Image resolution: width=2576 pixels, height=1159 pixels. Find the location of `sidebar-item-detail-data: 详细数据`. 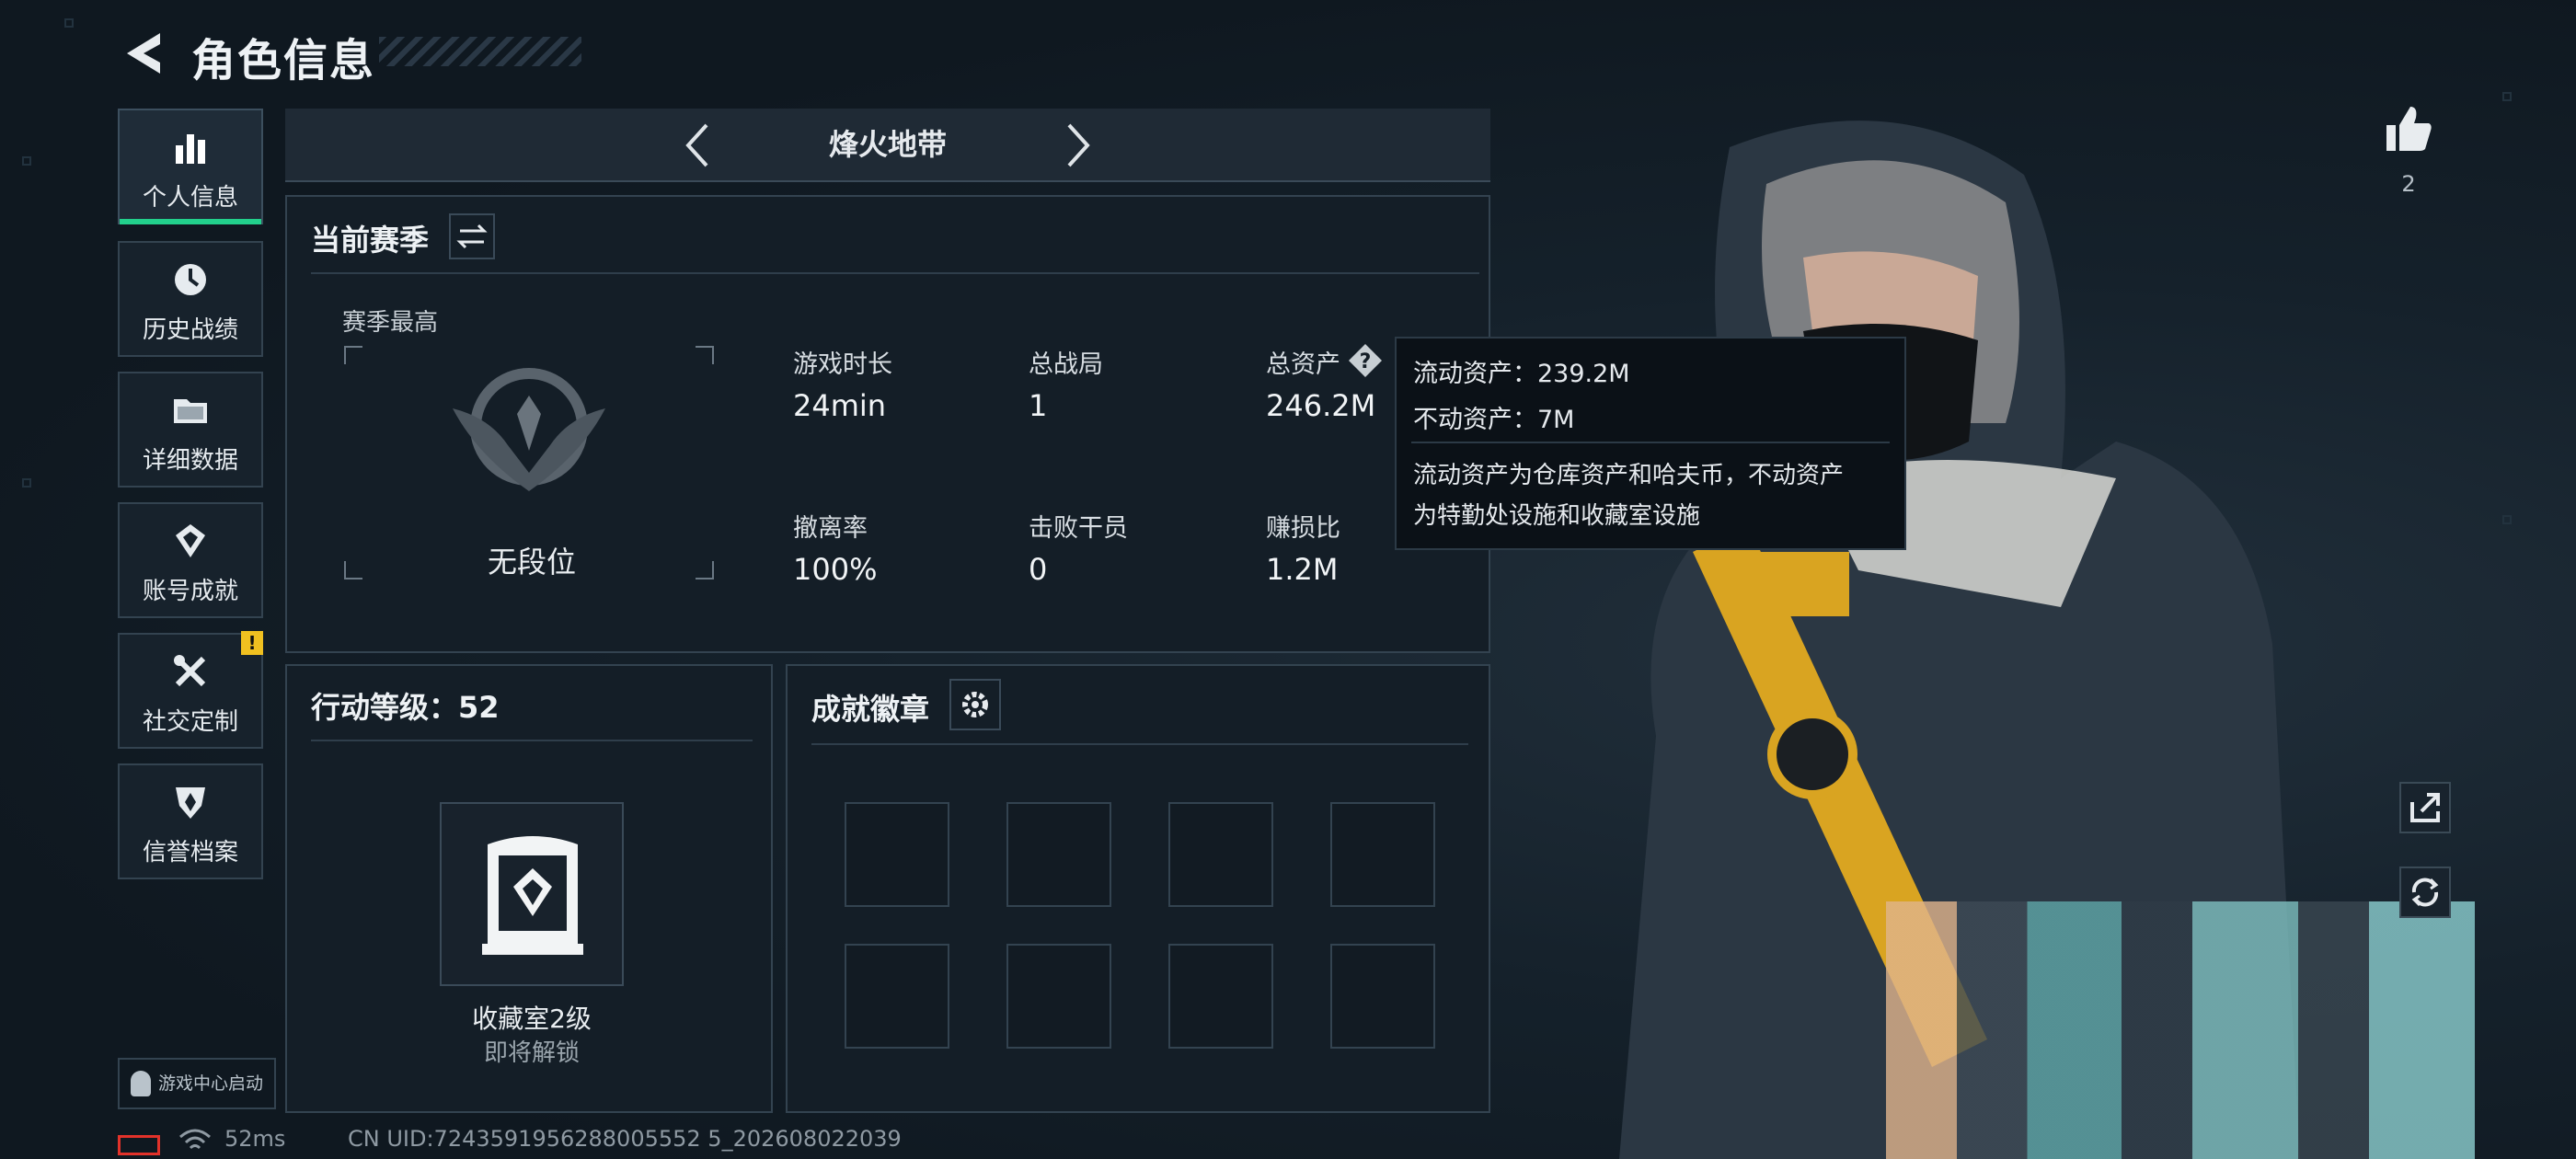

sidebar-item-detail-data: 详细数据 is located at coordinates (190, 430).